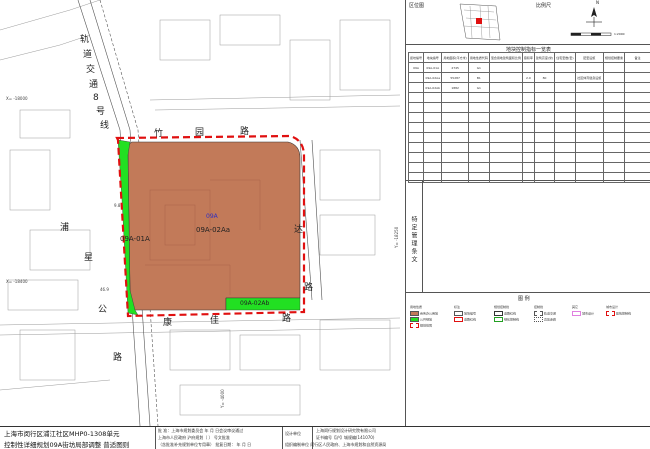  I want to click on coord-y1: Y= -4000, so click(222, 399).